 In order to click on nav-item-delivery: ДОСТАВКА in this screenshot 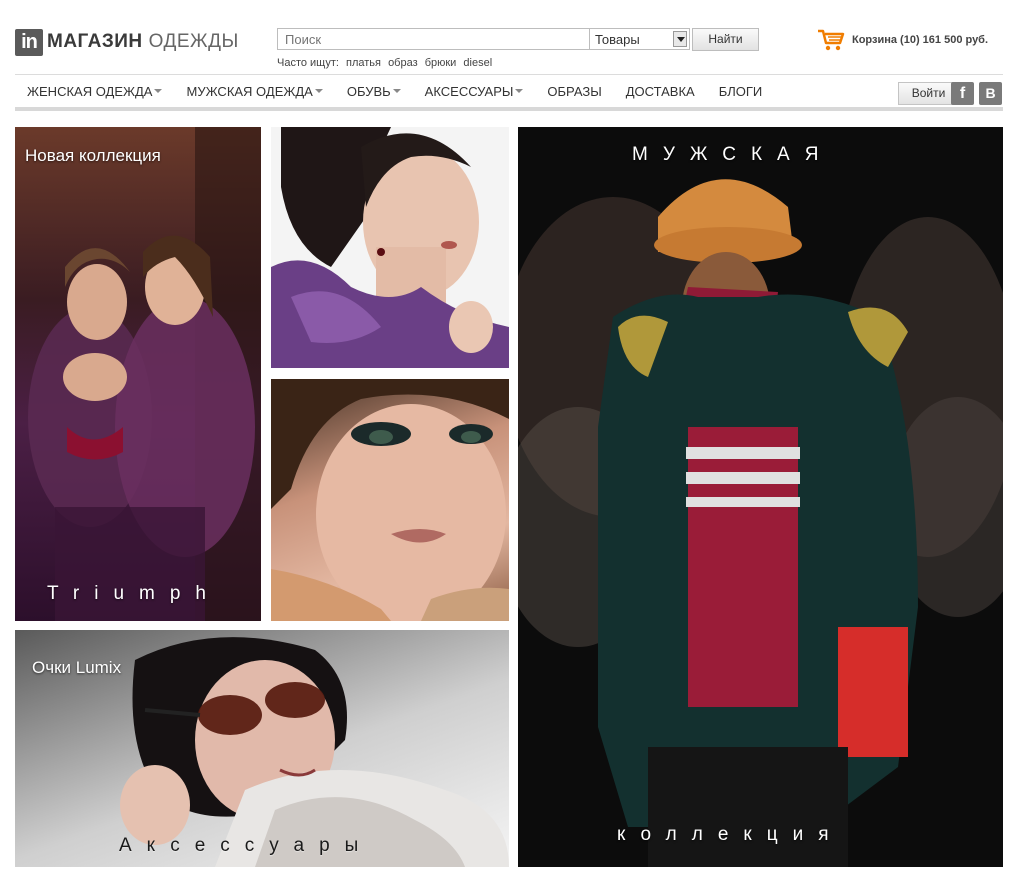, I will do `click(660, 91)`.